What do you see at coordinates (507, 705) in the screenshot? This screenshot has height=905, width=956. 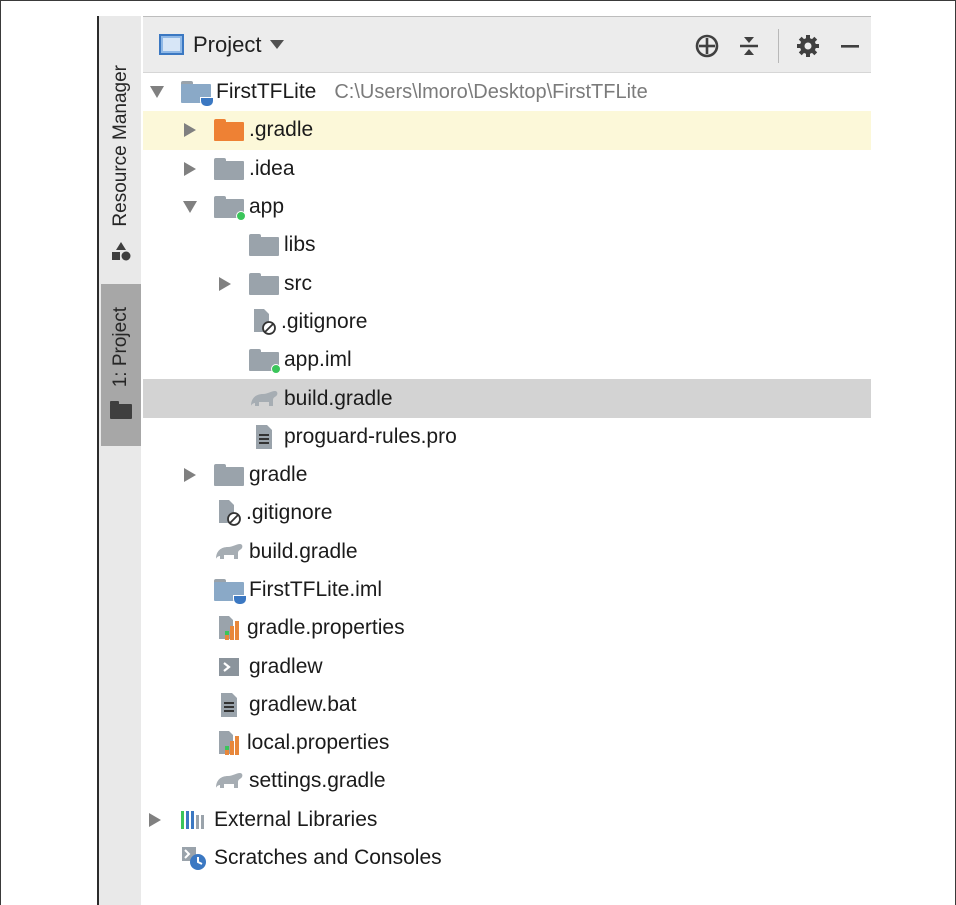 I see `tree-row-gradlew-bat: gradlew.bat` at bounding box center [507, 705].